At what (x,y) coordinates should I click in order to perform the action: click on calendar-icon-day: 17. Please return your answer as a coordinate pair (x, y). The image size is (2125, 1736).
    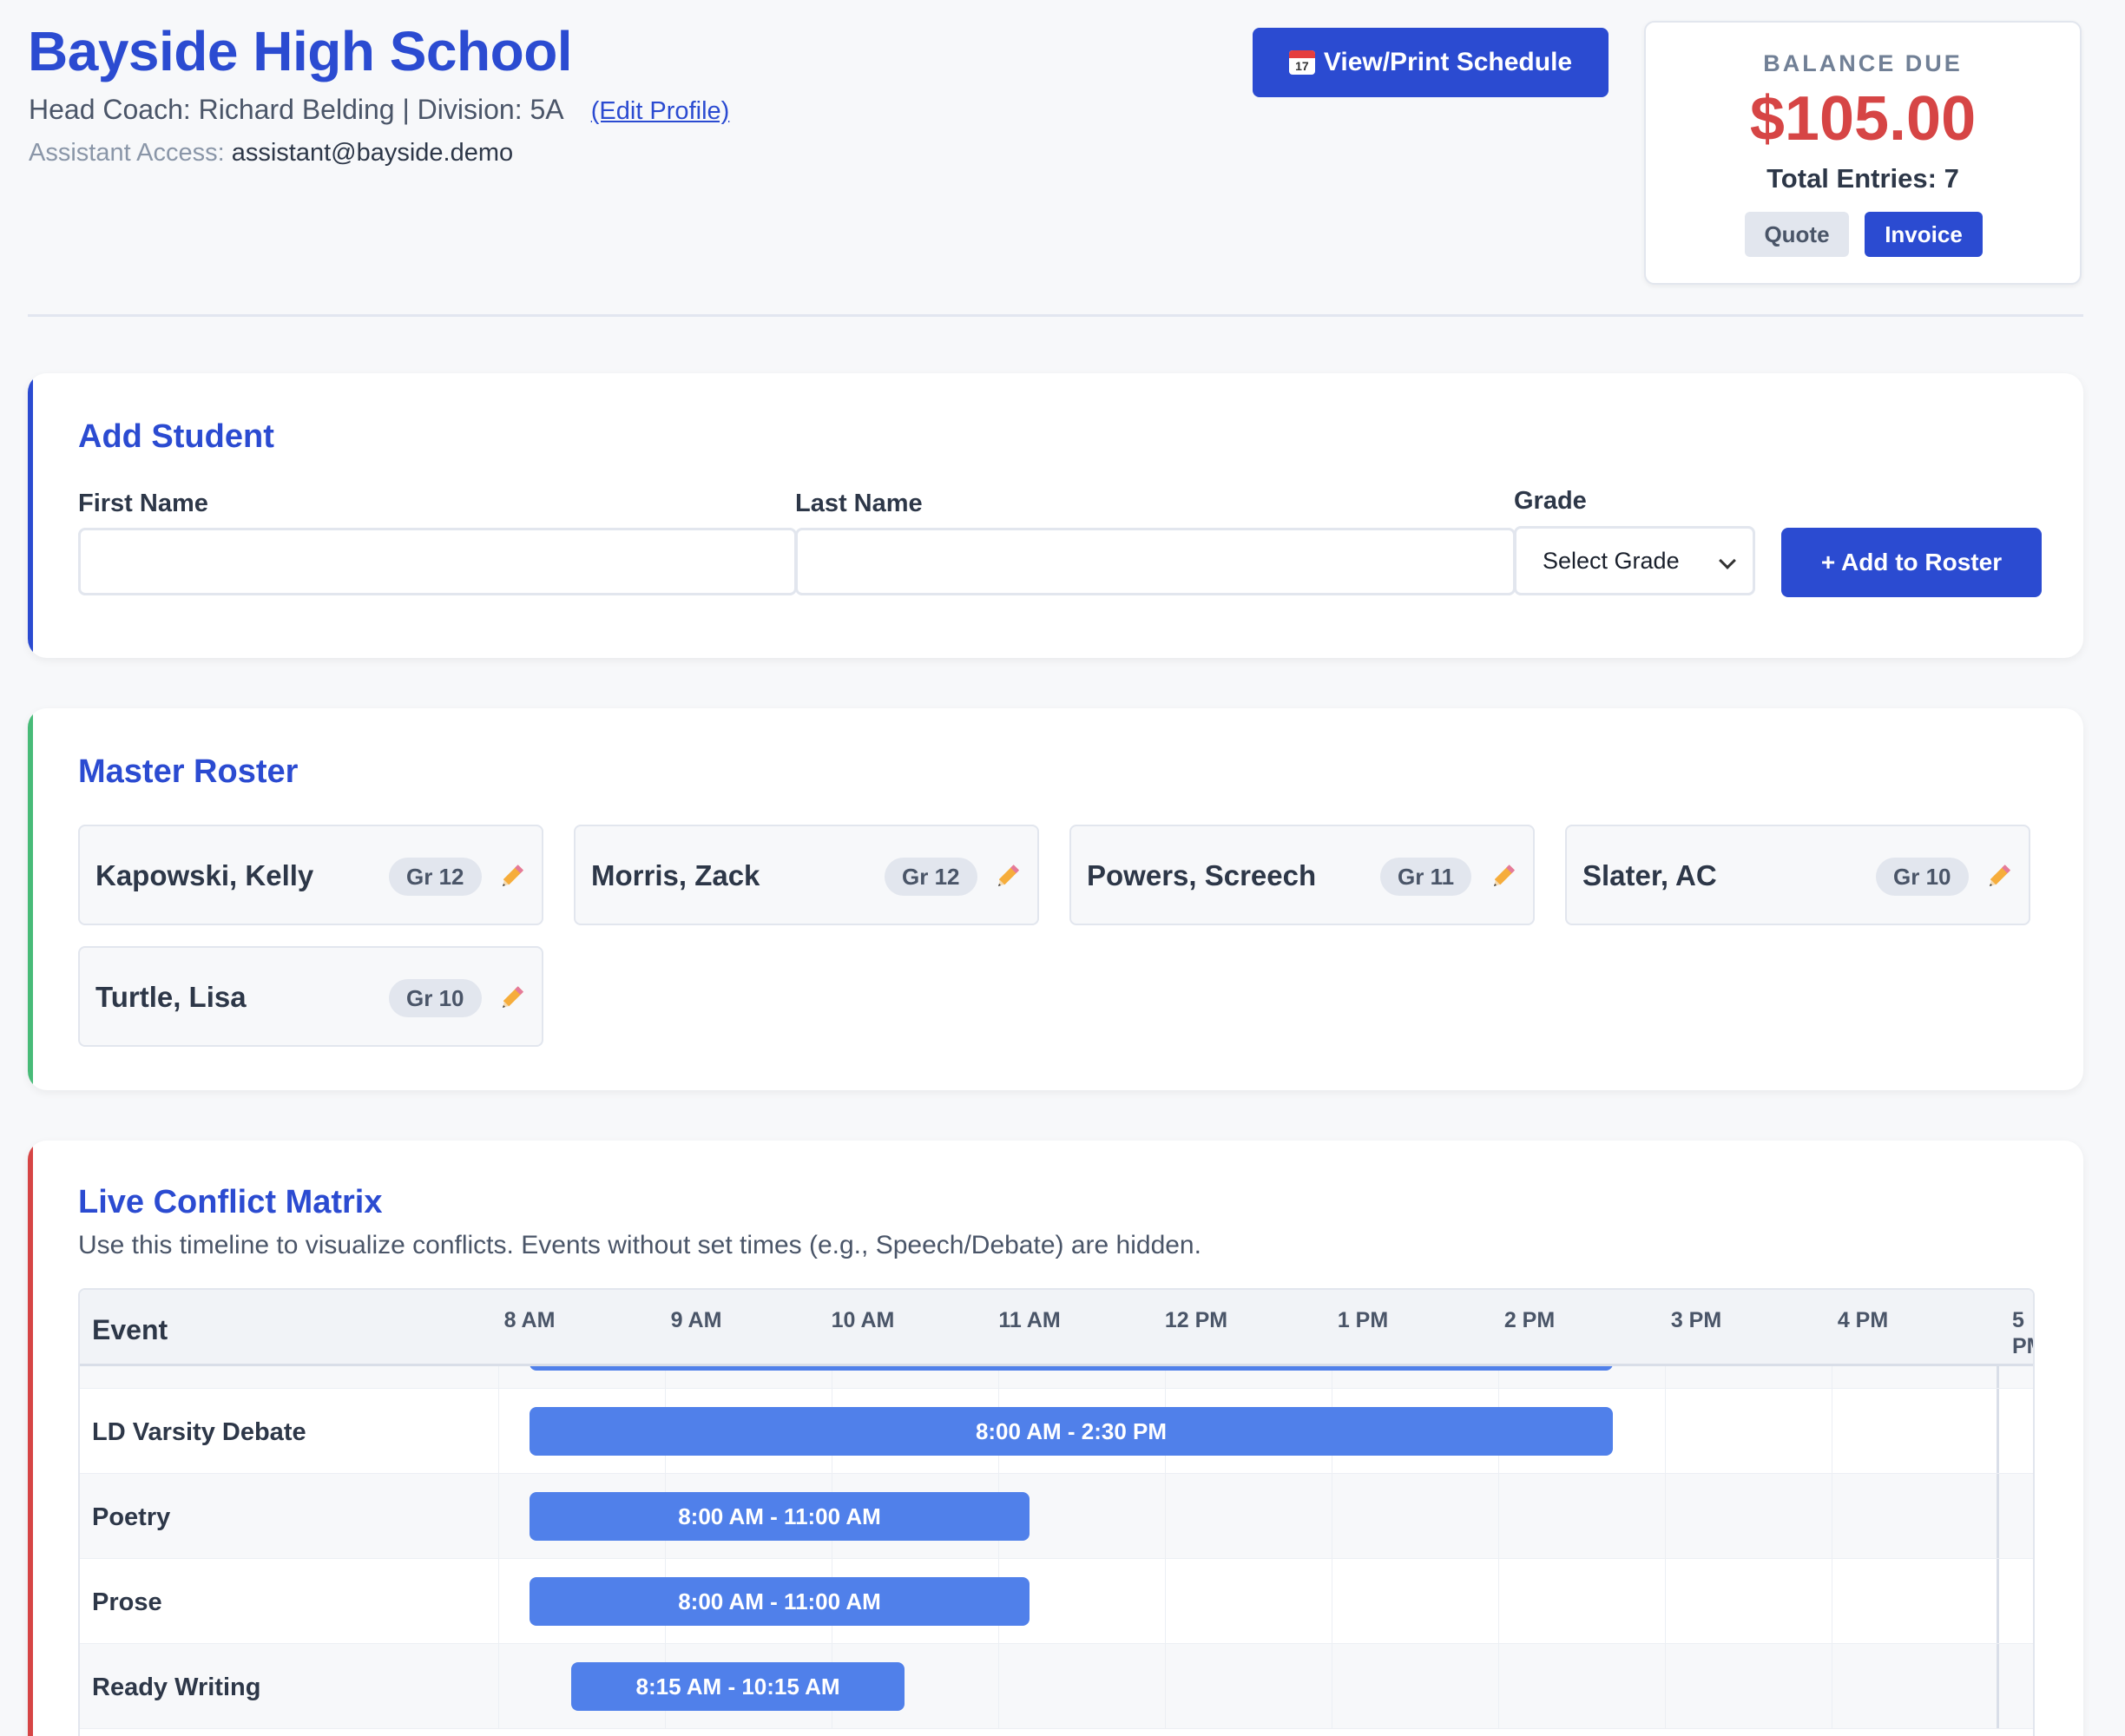
    Looking at the image, I should click on (1302, 66).